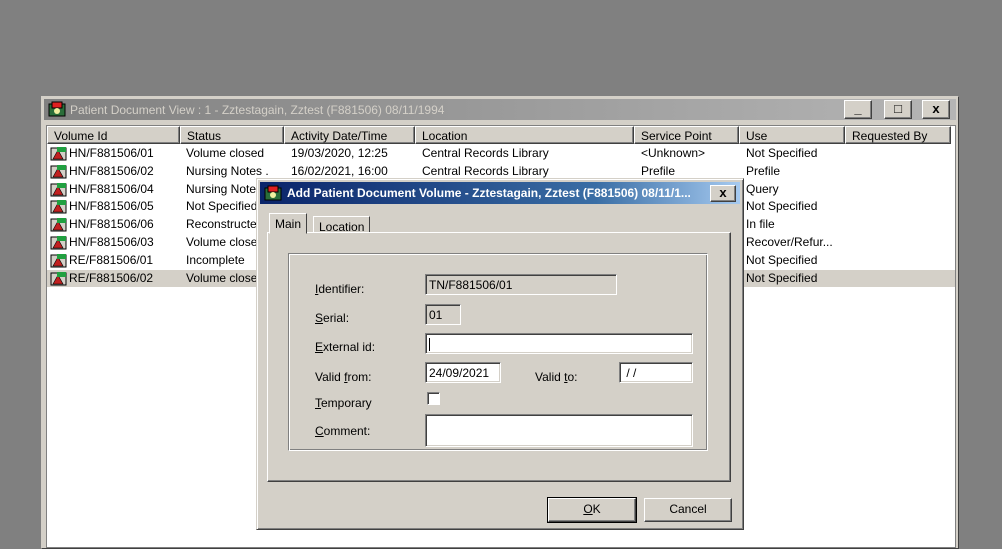 The width and height of the screenshot is (1002, 549). I want to click on minimize-button: _, so click(858, 109).